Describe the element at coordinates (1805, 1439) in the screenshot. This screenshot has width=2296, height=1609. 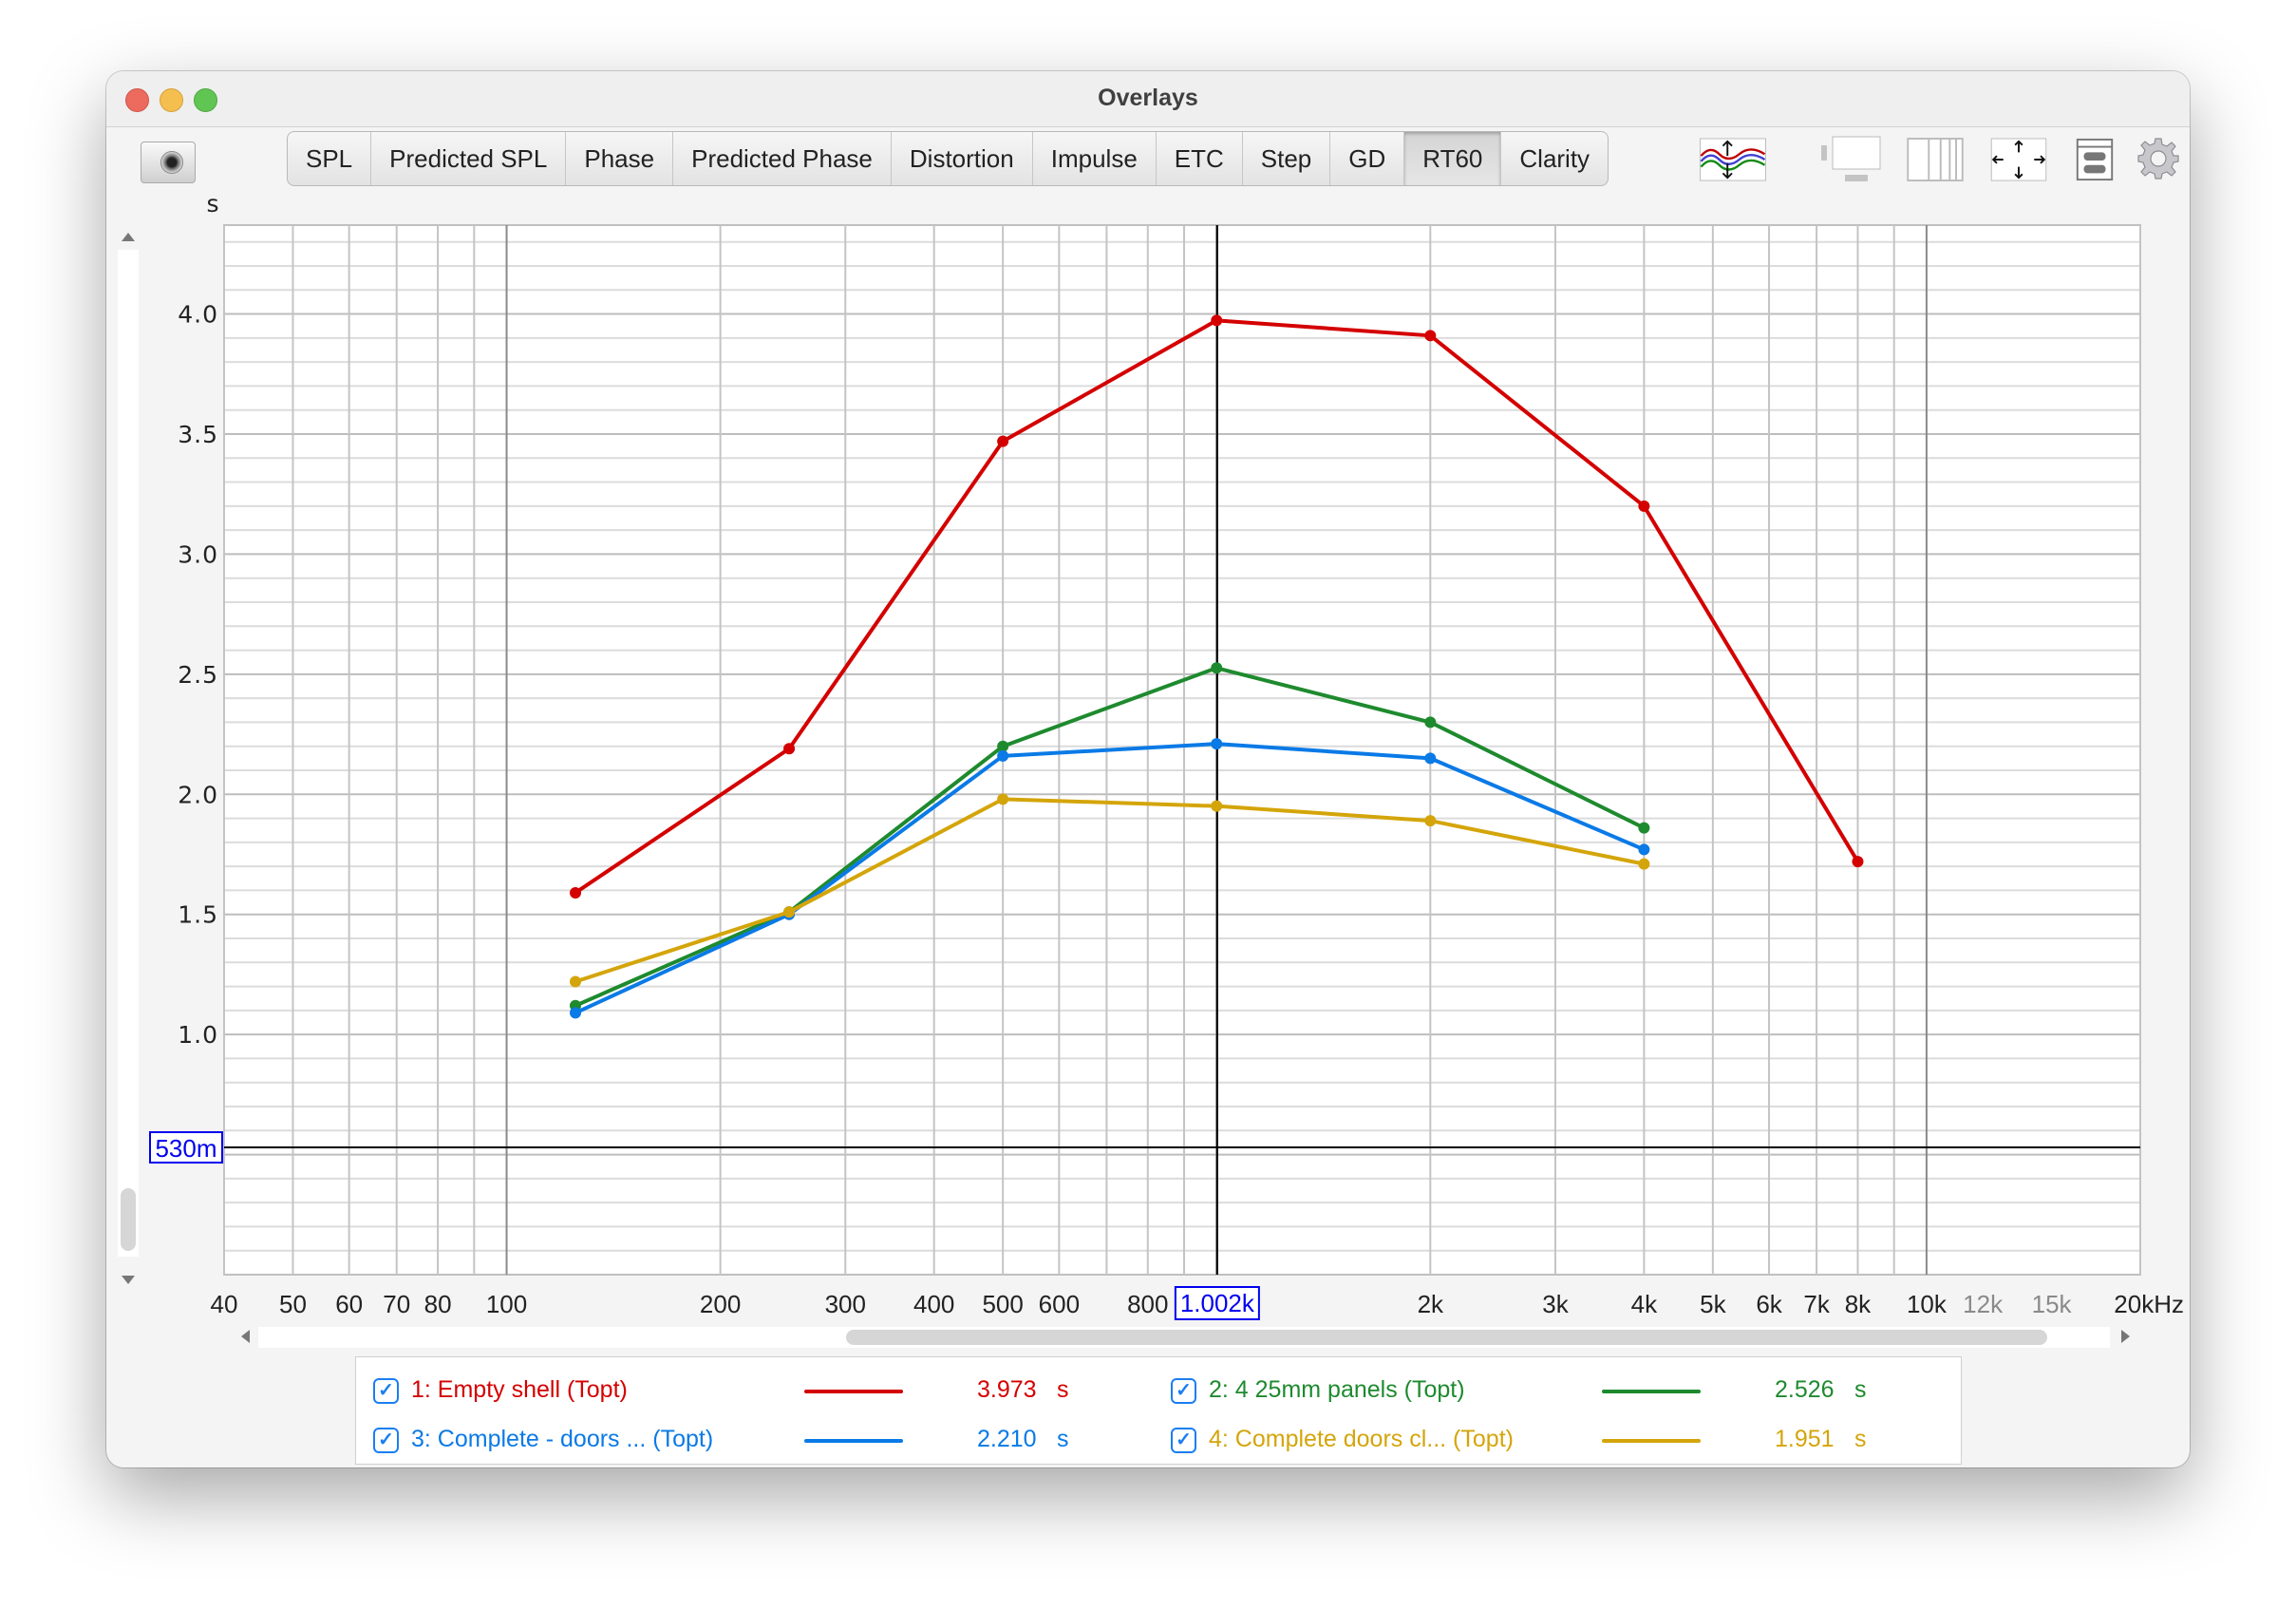
I see `legend-cursor-value: 1.951` at that location.